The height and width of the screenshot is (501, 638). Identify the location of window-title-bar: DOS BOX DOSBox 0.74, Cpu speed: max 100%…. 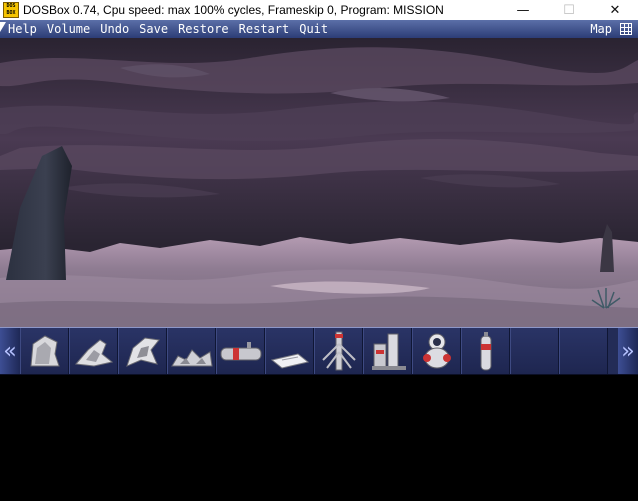
(319, 10).